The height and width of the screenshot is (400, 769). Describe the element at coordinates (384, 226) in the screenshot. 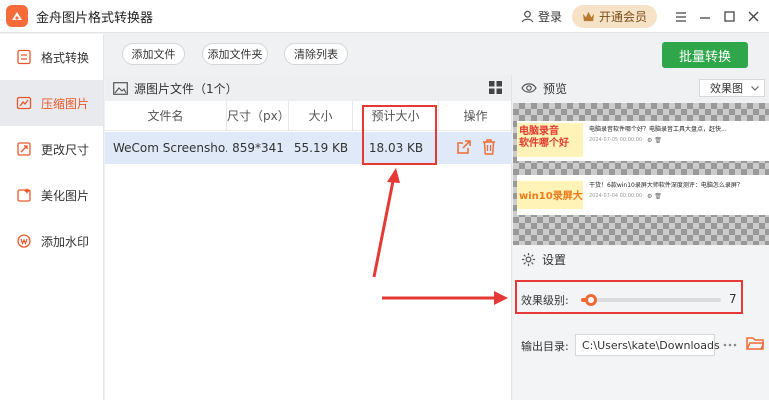

I see `arrow-to-estimated-size` at that location.